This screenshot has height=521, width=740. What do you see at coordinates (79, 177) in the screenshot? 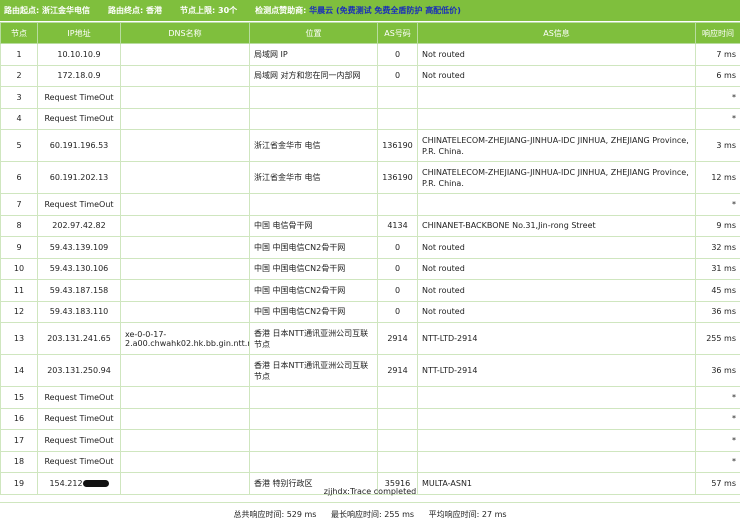
I see `ip-cell: 60.191.202.13` at bounding box center [79, 177].